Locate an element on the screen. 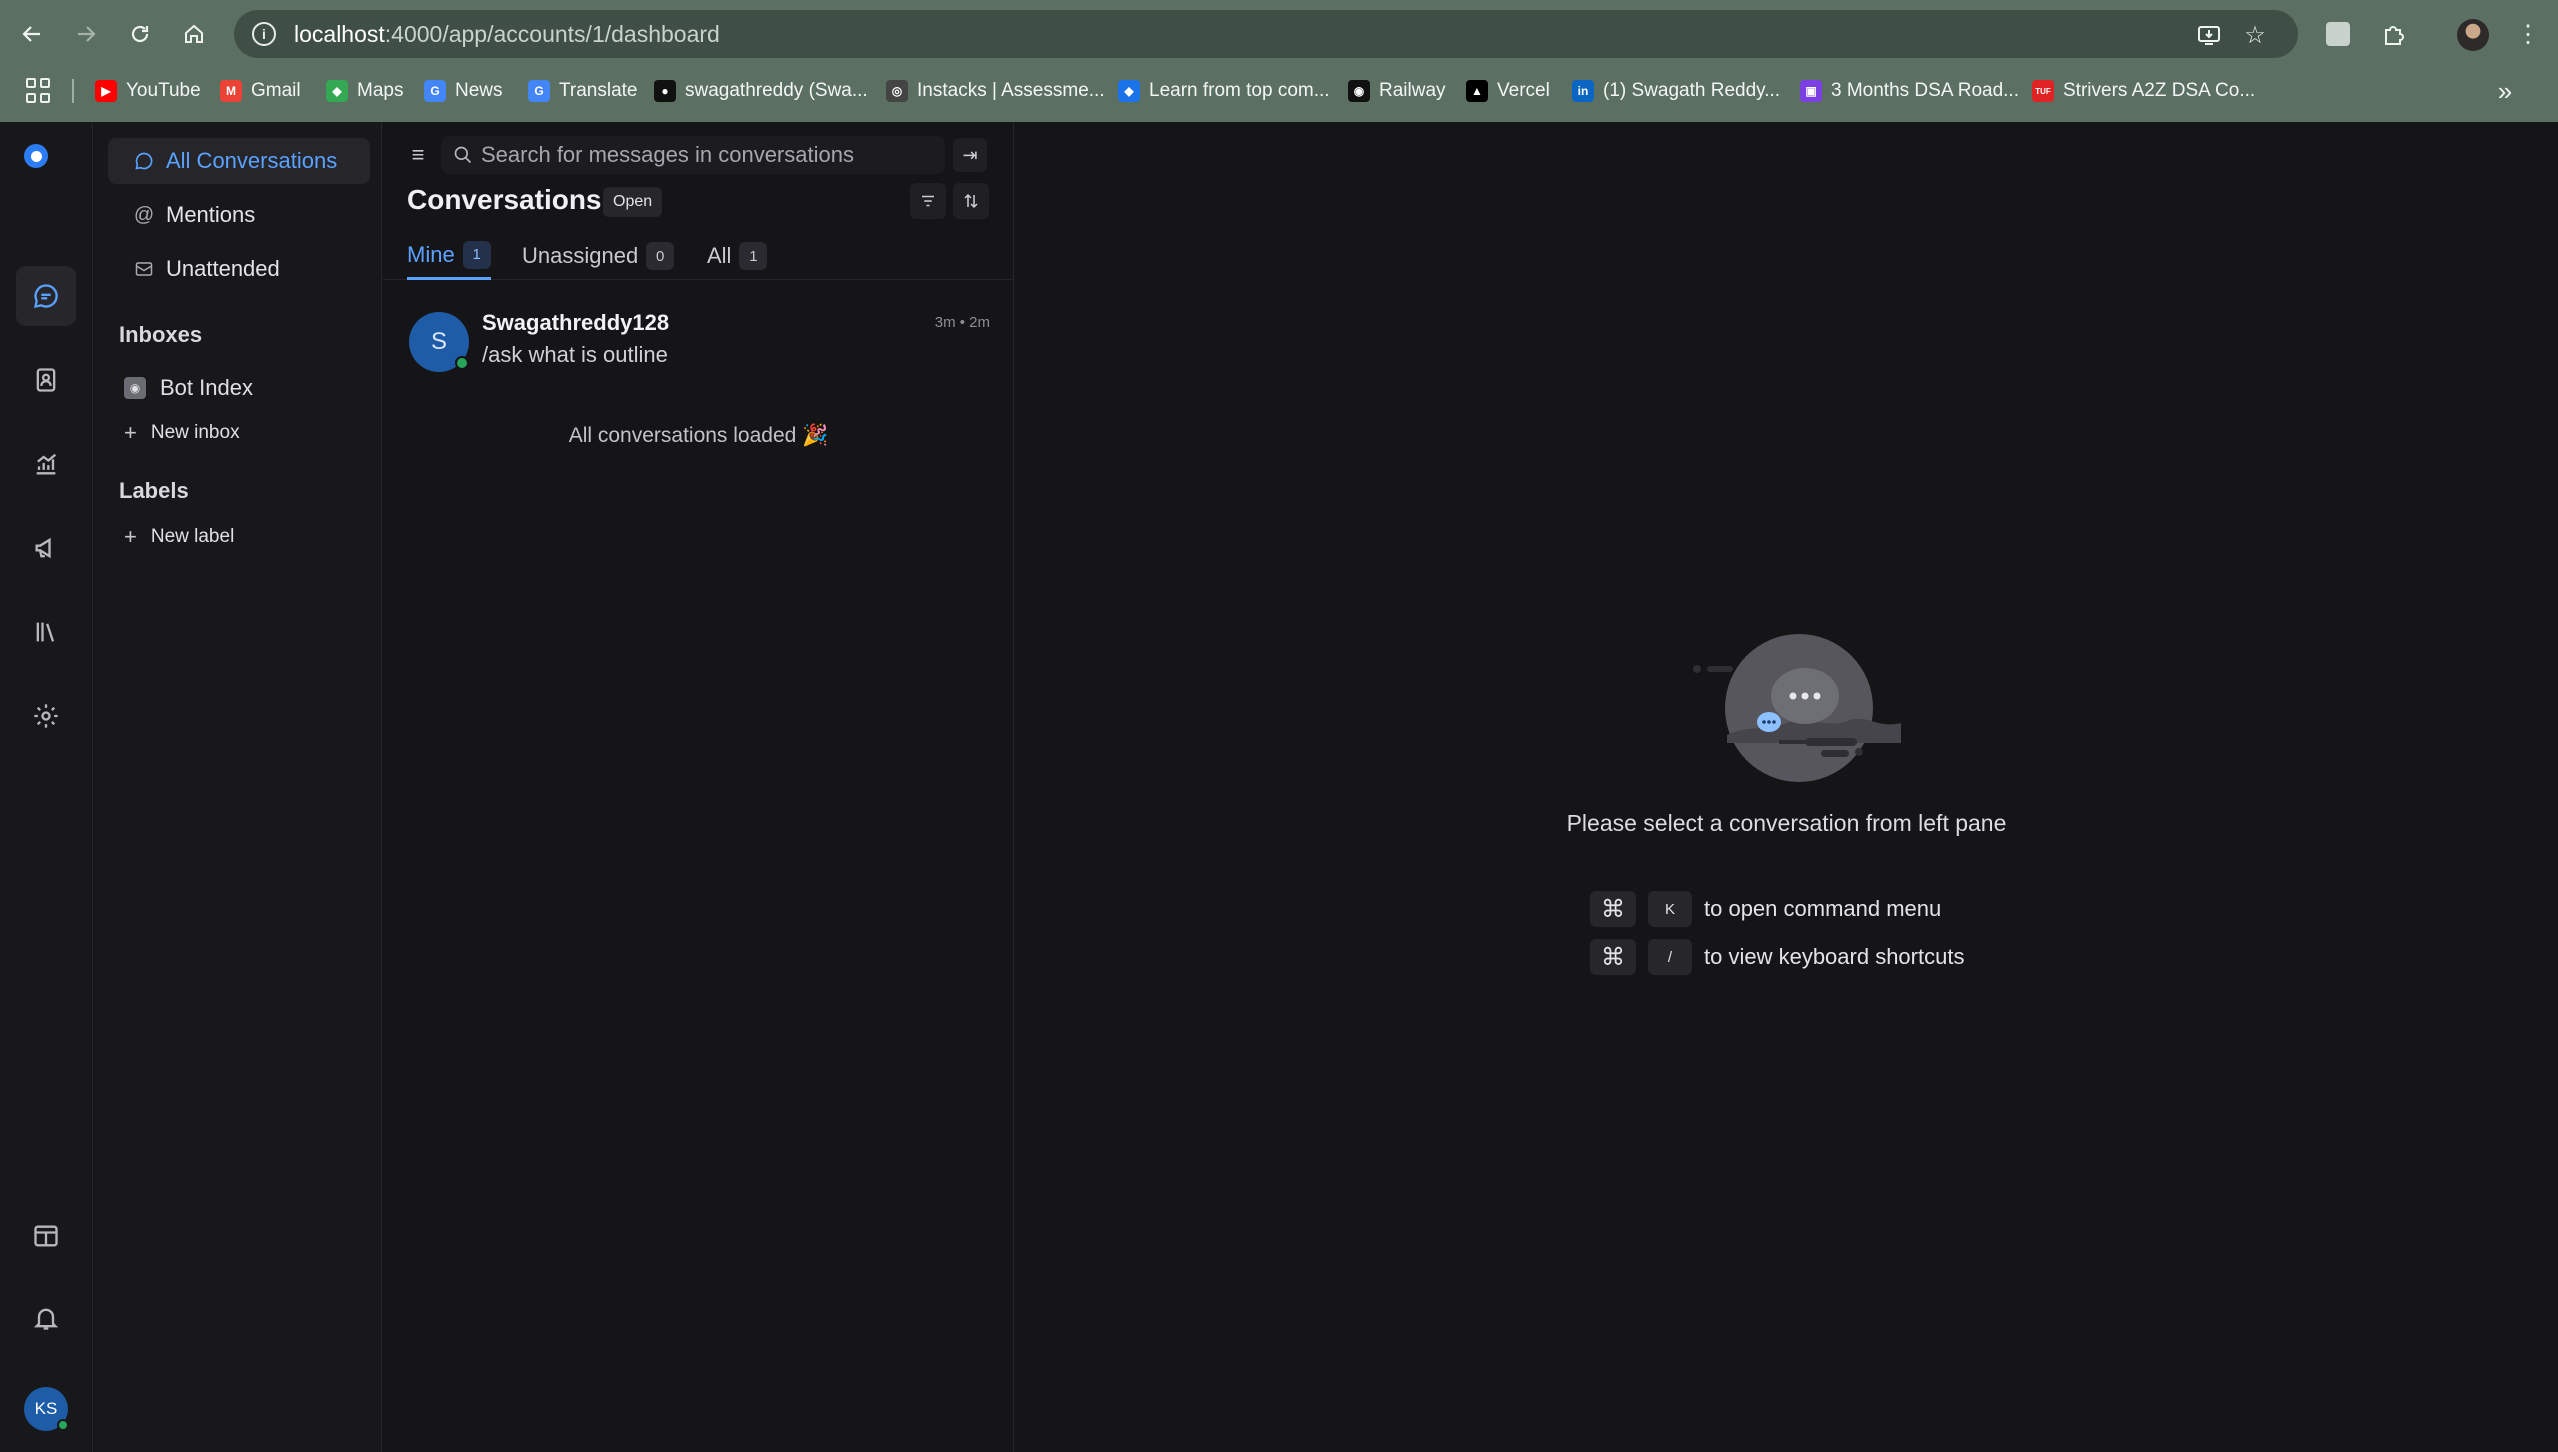  sidebar-item-all-conversations: All Conversations is located at coordinates (239, 161).